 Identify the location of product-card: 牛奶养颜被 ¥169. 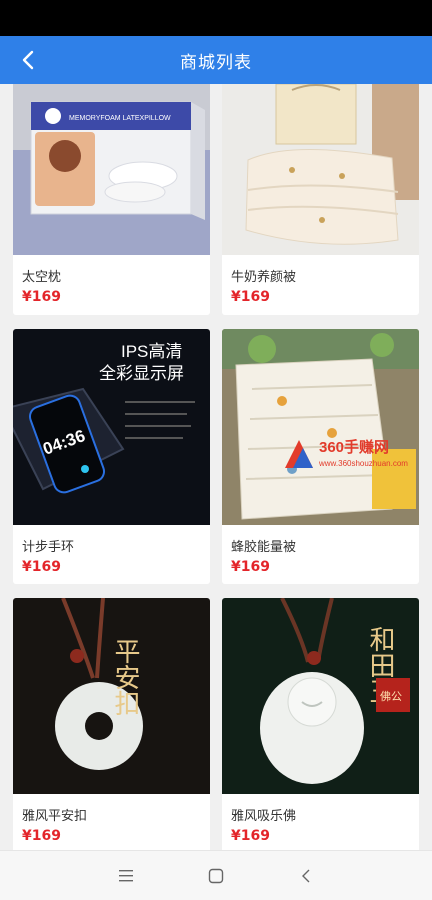
(320, 199).